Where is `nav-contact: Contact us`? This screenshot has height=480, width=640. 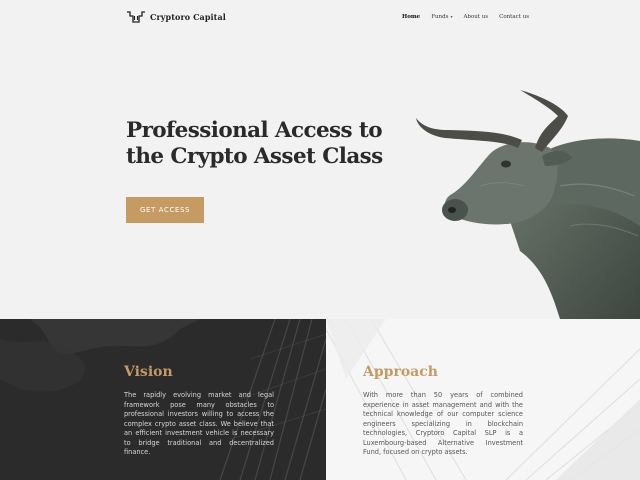 nav-contact: Contact us is located at coordinates (514, 17).